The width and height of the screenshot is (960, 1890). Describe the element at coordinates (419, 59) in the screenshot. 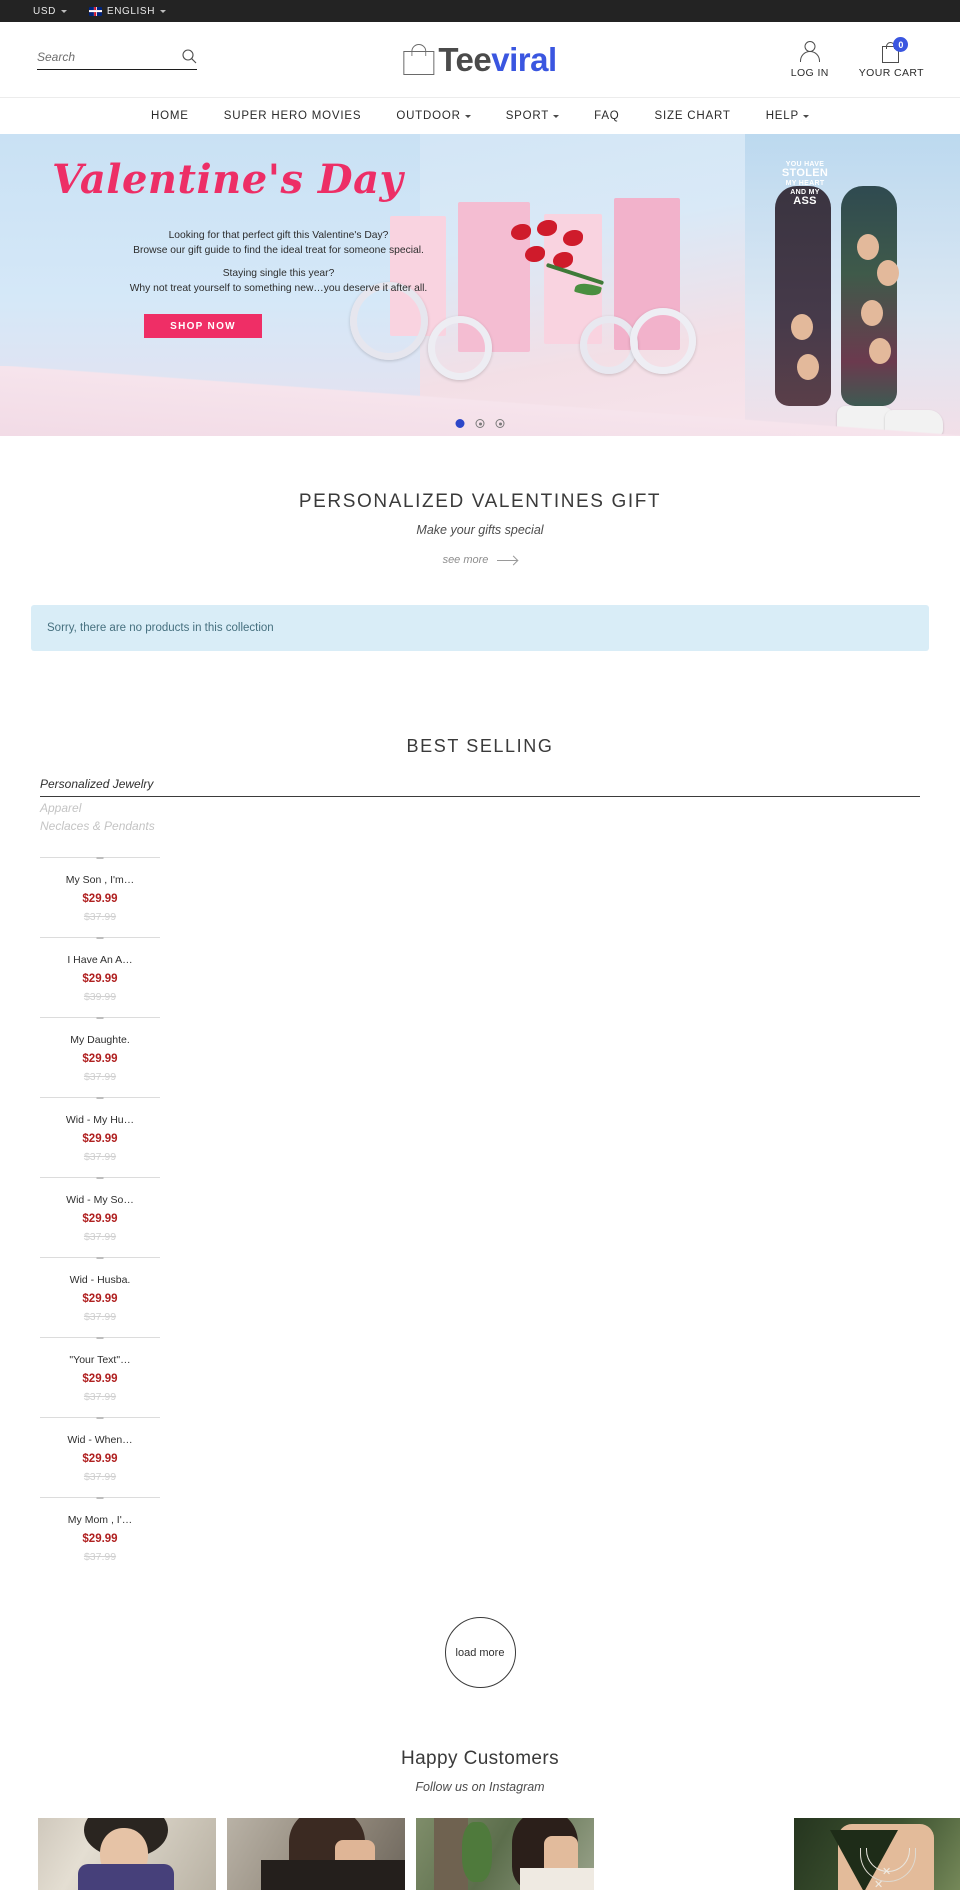

I see `shopping-bag-icon` at that location.